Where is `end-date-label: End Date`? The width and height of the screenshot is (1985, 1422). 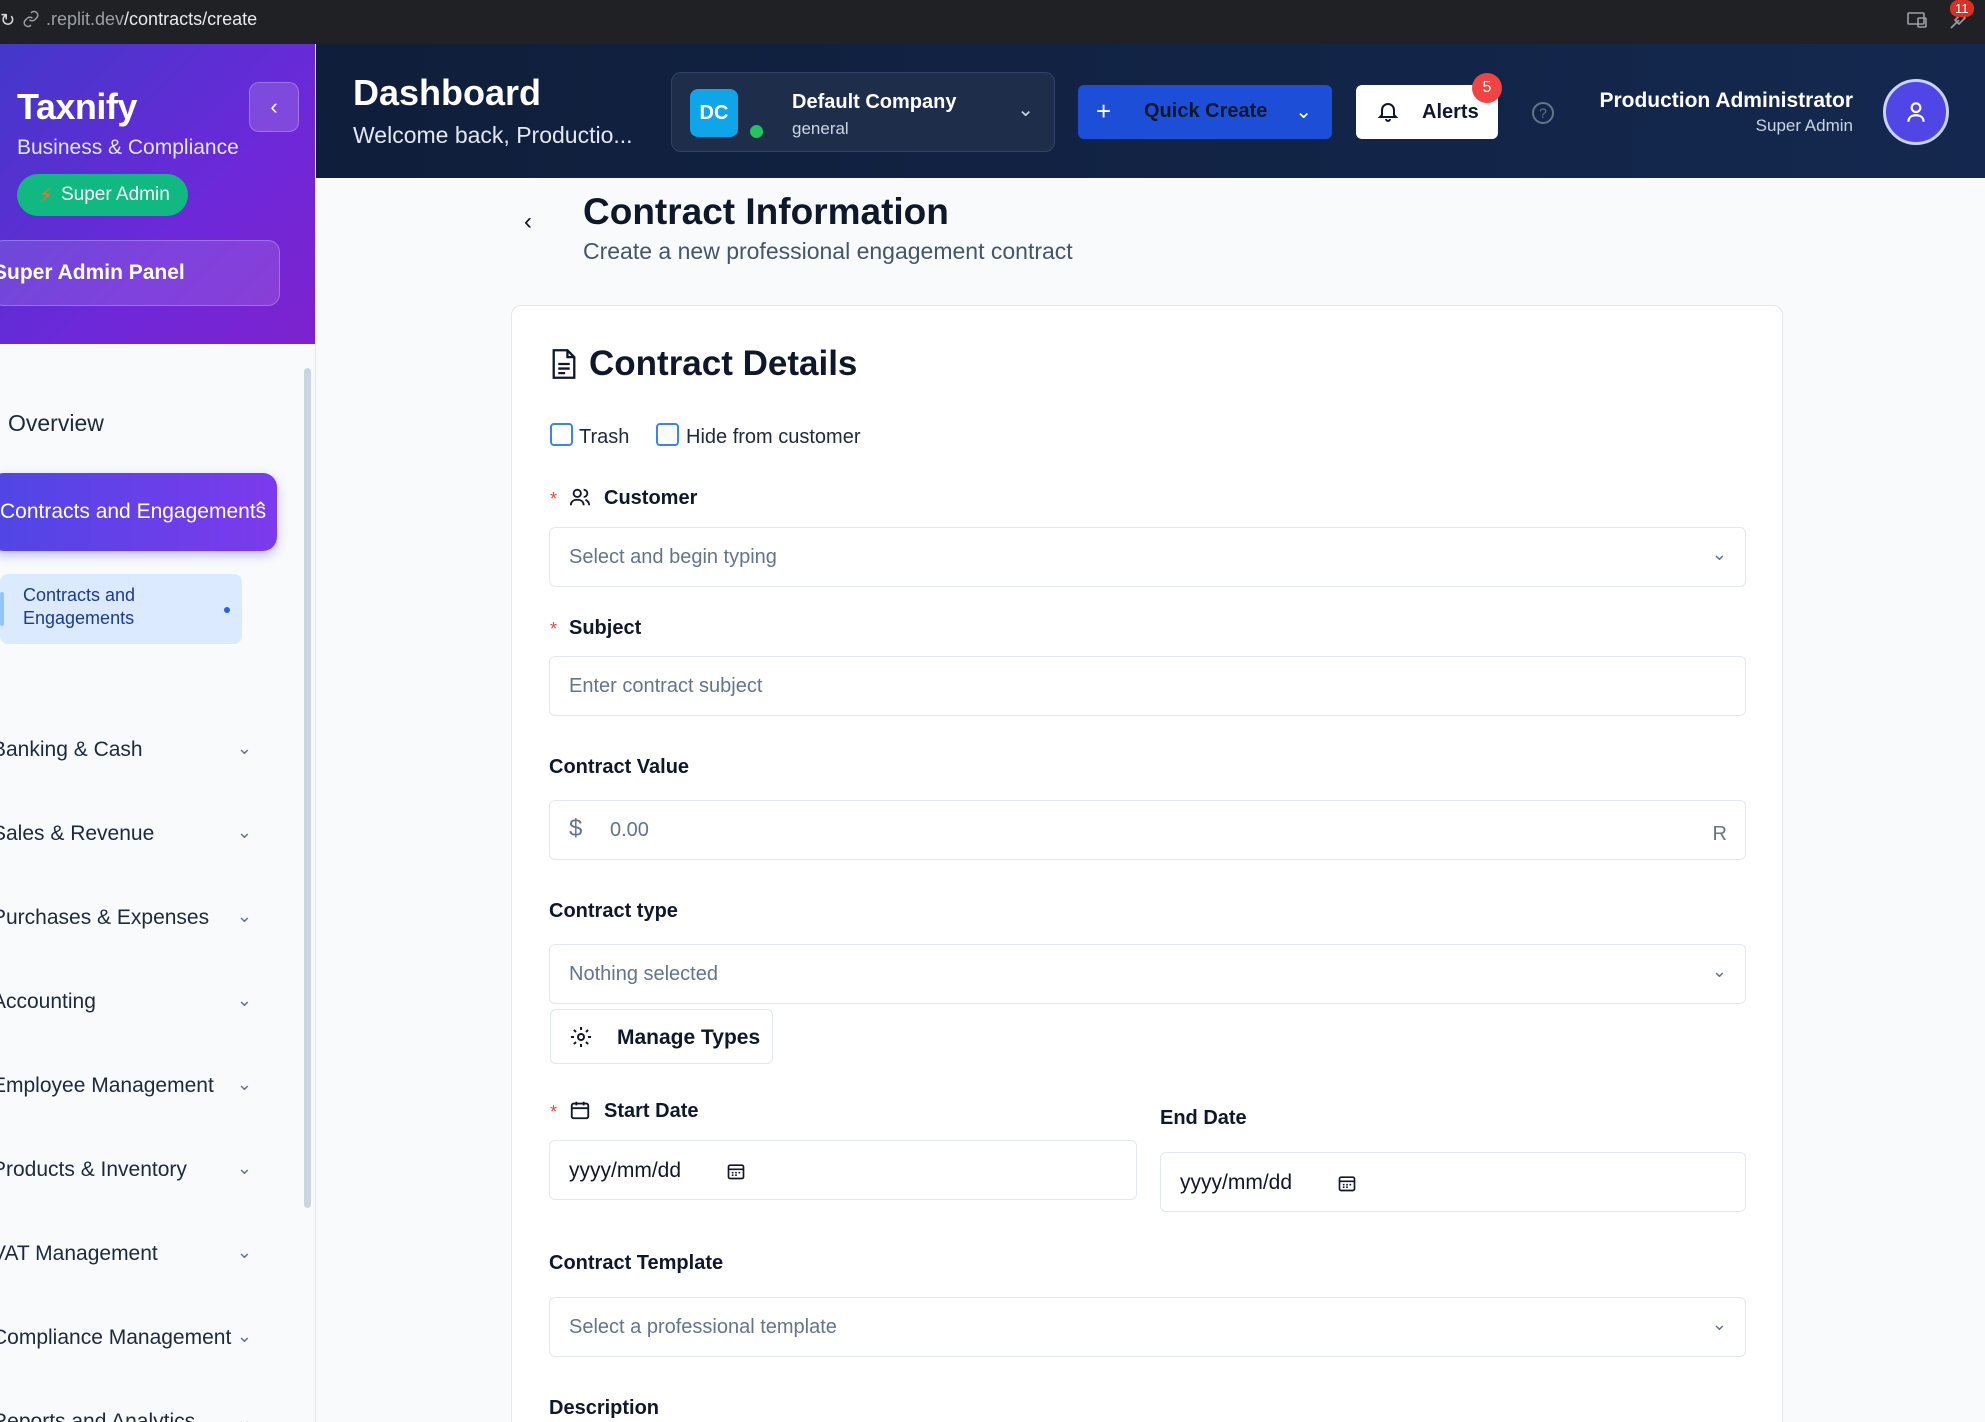
end-date-label: End Date is located at coordinates (1203, 1118).